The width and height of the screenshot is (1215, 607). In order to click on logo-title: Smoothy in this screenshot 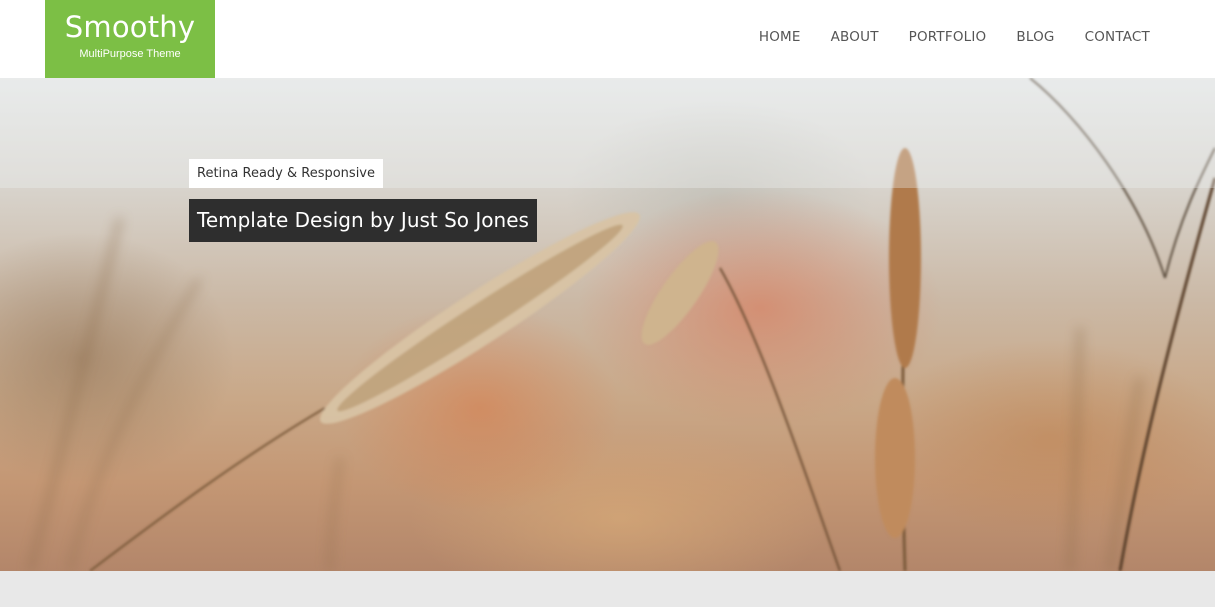, I will do `click(130, 27)`.